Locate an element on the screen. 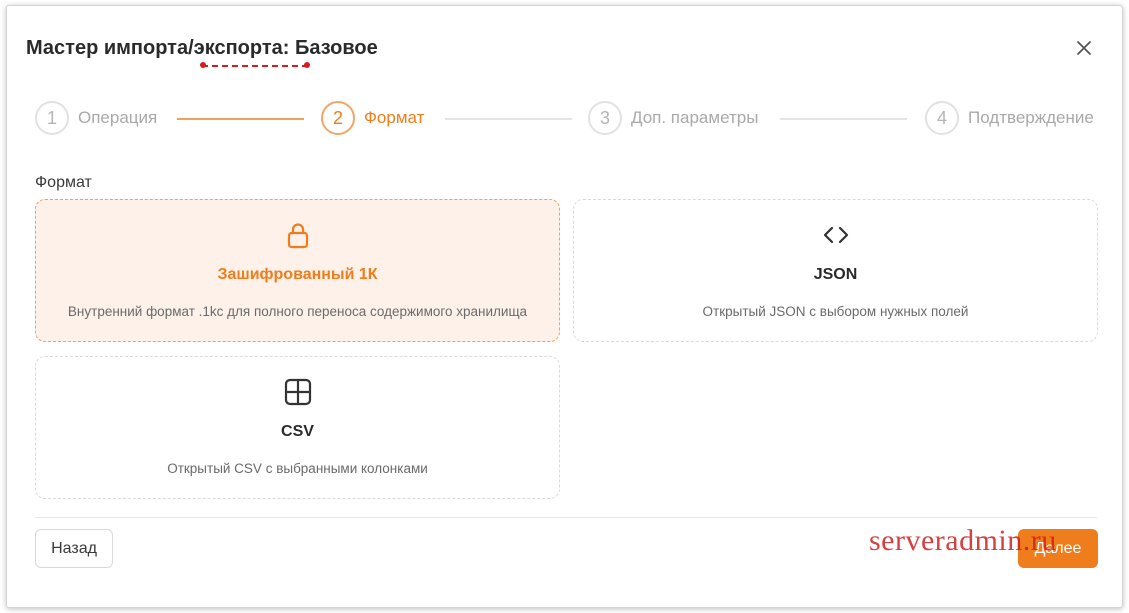  footer-divider is located at coordinates (566, 517).